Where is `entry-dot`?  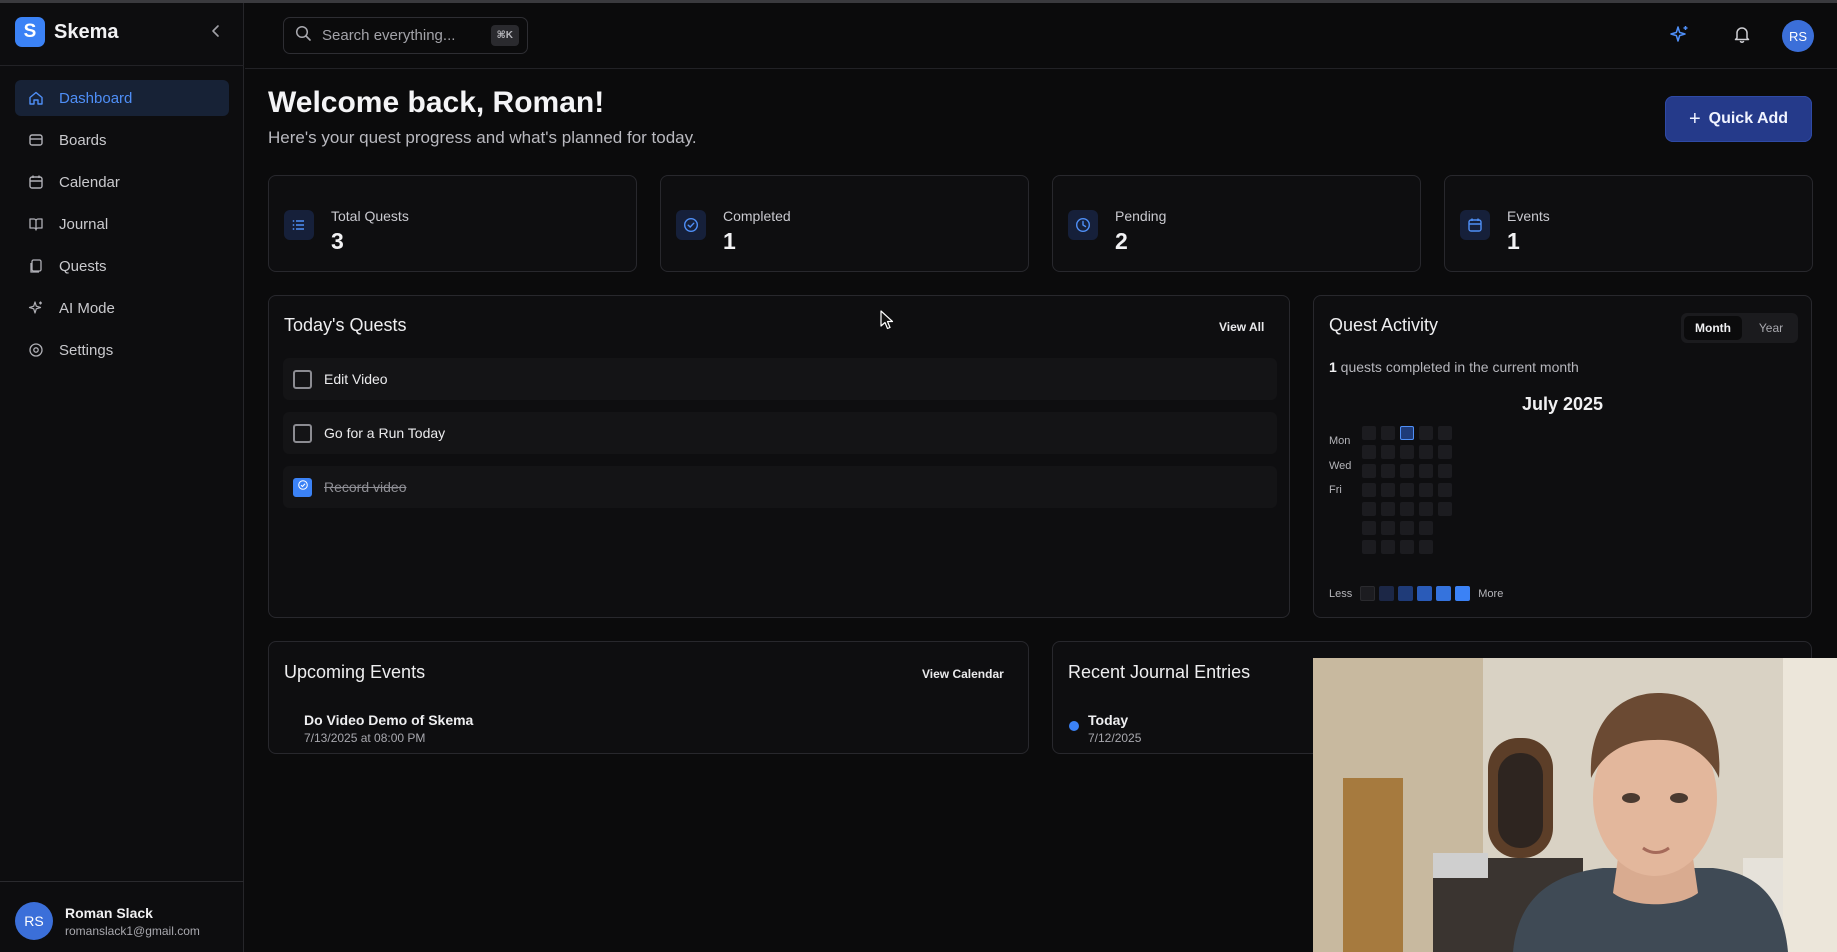
entry-dot is located at coordinates (1074, 726).